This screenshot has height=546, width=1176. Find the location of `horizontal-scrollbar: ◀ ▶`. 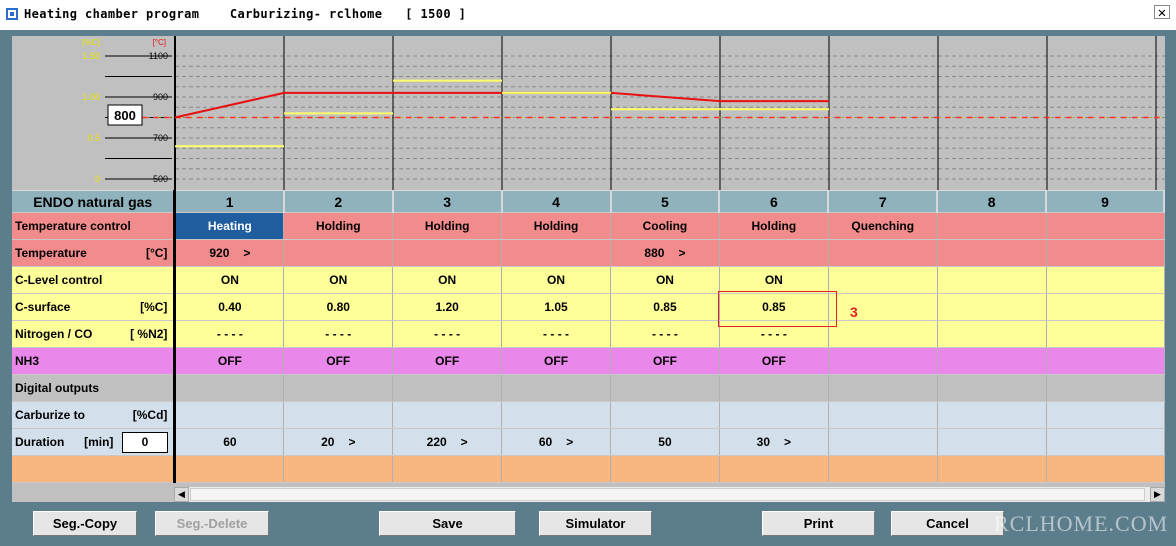

horizontal-scrollbar: ◀ ▶ is located at coordinates (669, 494).